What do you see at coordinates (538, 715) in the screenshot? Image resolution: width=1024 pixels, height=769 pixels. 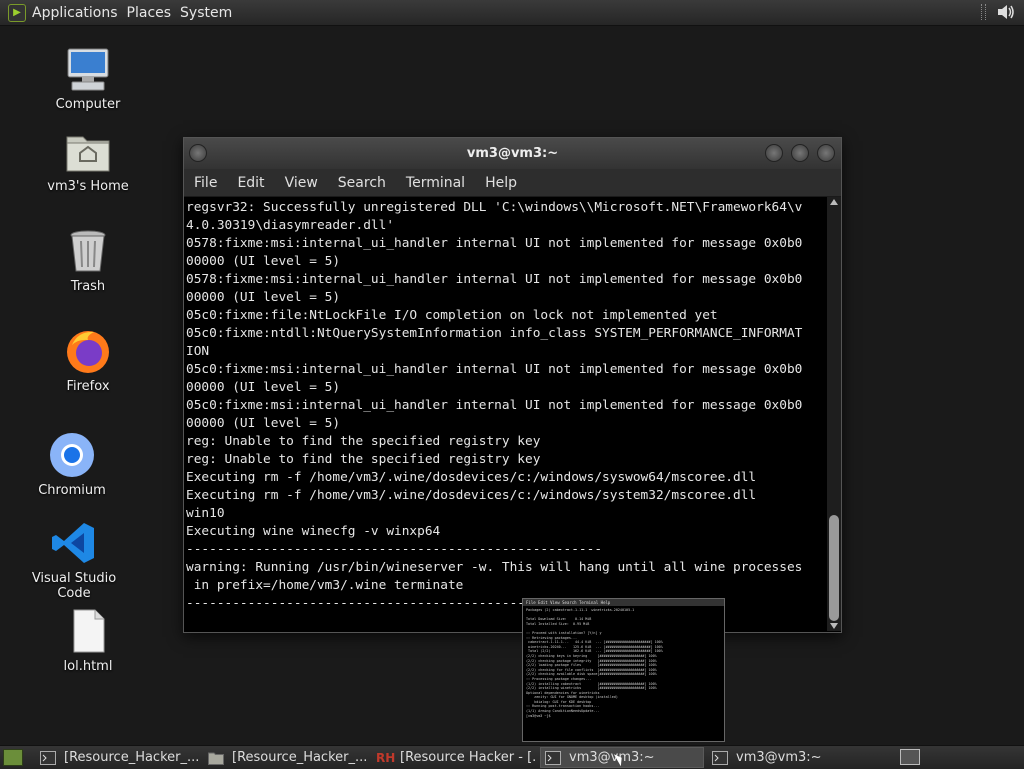 I see `terminal-line: [vm3@vm3 ~]$` at bounding box center [538, 715].